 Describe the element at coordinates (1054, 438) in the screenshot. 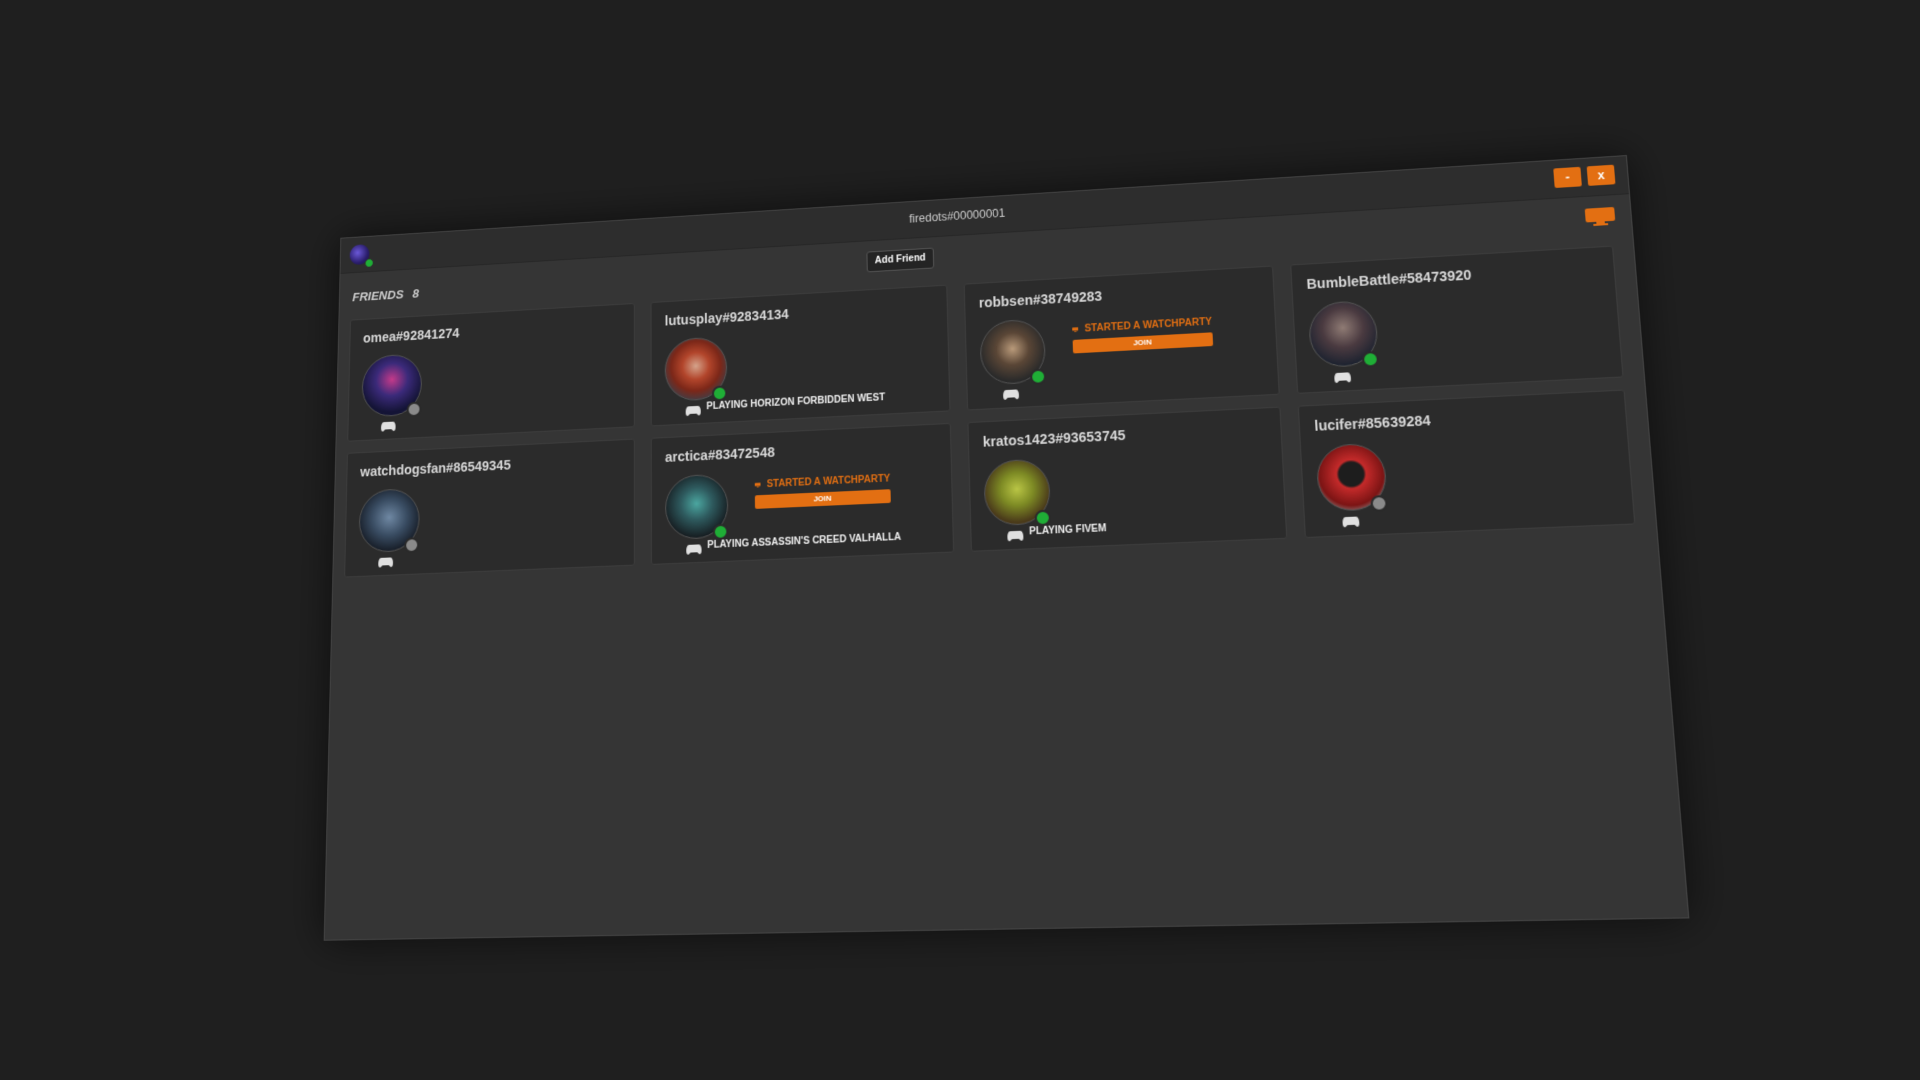

I see `friend-name: kratos1423#93653745` at that location.